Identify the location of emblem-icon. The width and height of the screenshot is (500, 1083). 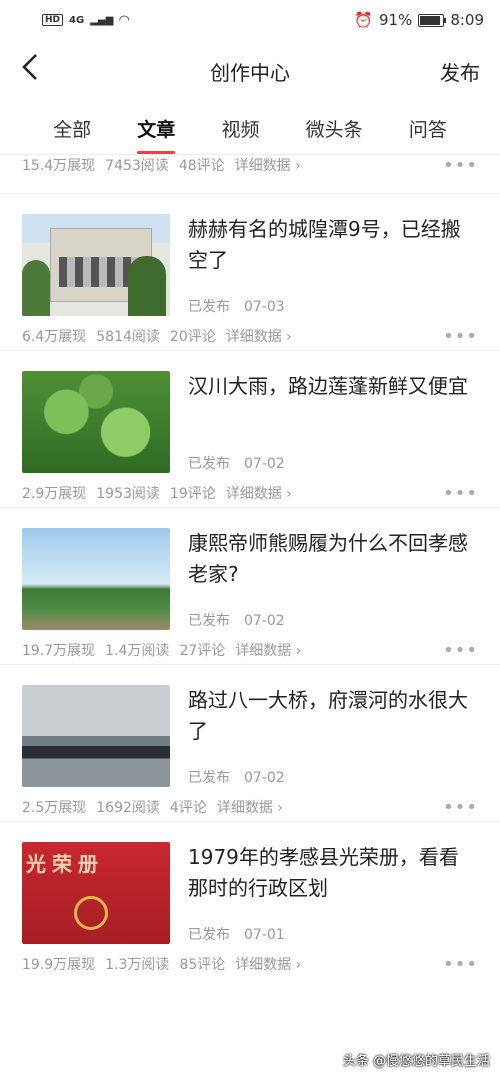
(91, 913).